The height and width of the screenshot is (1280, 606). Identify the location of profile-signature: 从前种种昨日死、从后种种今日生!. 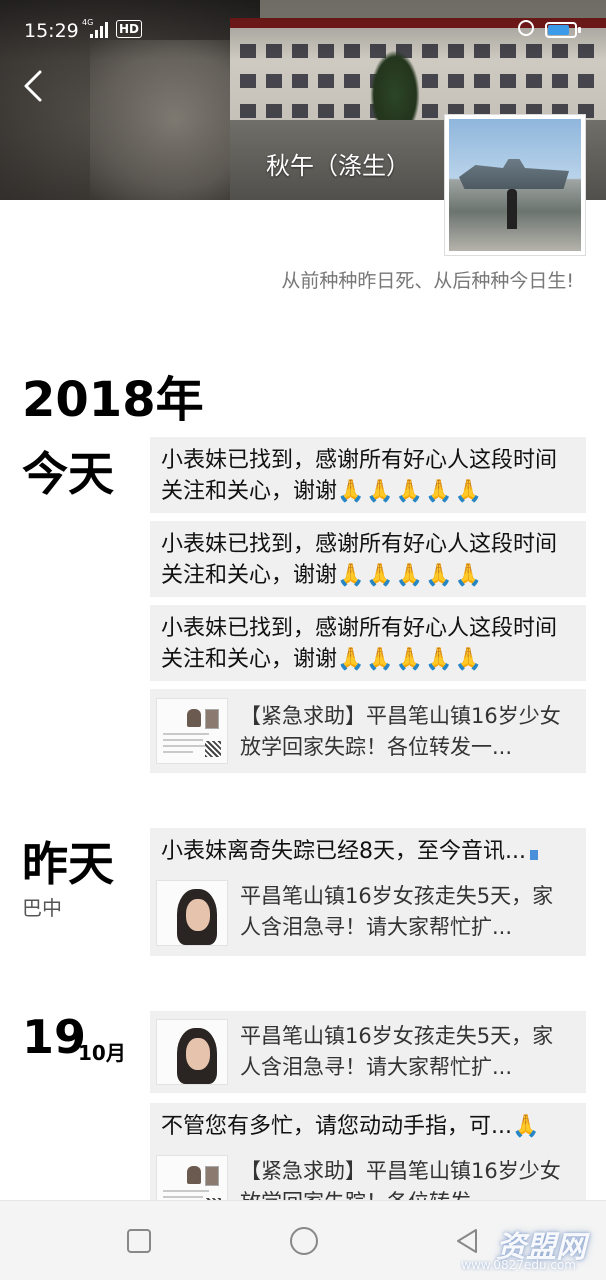
(427, 281).